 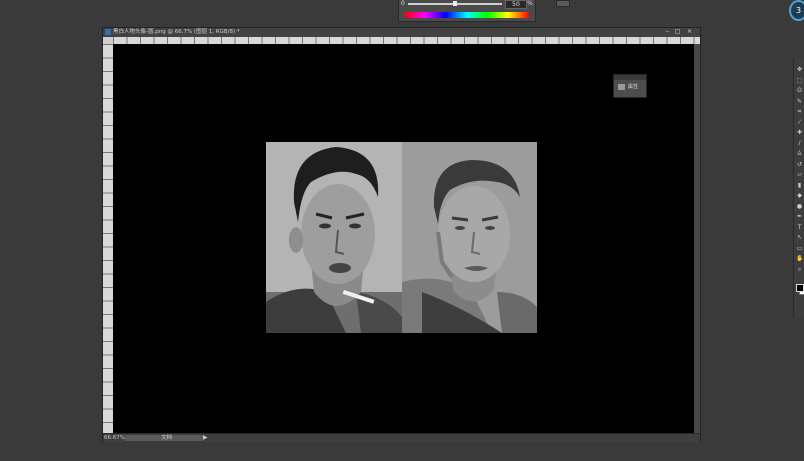 I want to click on panel-collapse-button, so click(x=563, y=3).